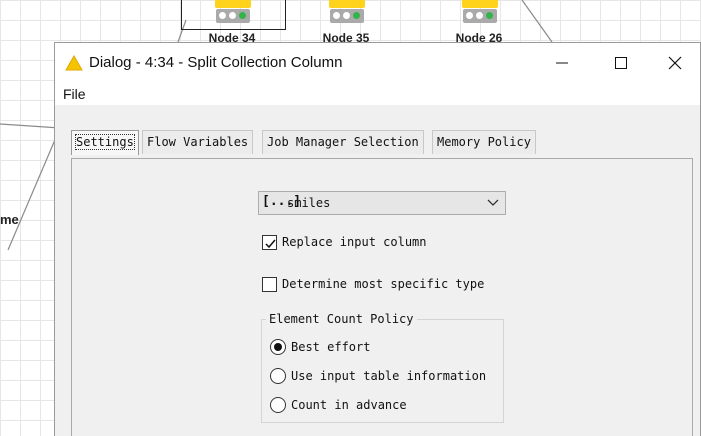 The height and width of the screenshot is (436, 701). What do you see at coordinates (377, 63) in the screenshot?
I see `title-bar: Dialog - 4:34 - Split Collection Column` at bounding box center [377, 63].